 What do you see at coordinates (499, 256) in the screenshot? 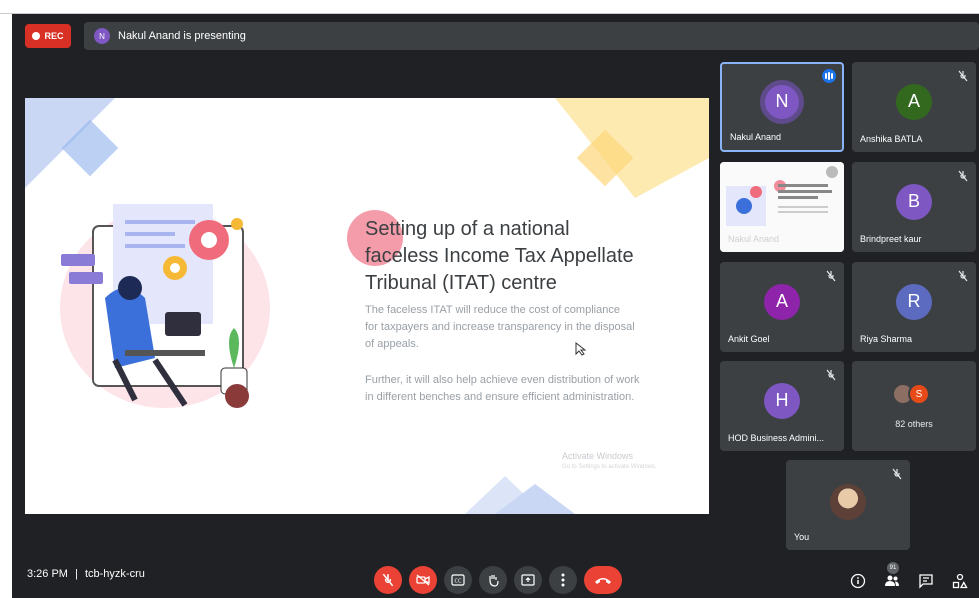
I see `slide-title-line: faceless Income Tax Appellate` at bounding box center [499, 256].